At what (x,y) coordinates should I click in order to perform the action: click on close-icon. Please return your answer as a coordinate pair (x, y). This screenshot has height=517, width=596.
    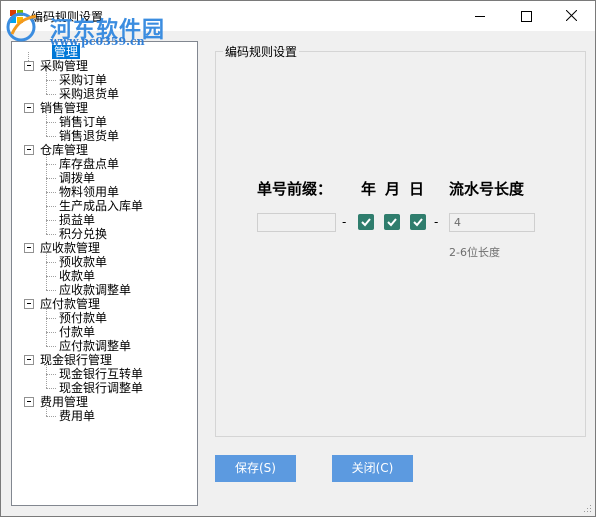
    Looking at the image, I should click on (571, 15).